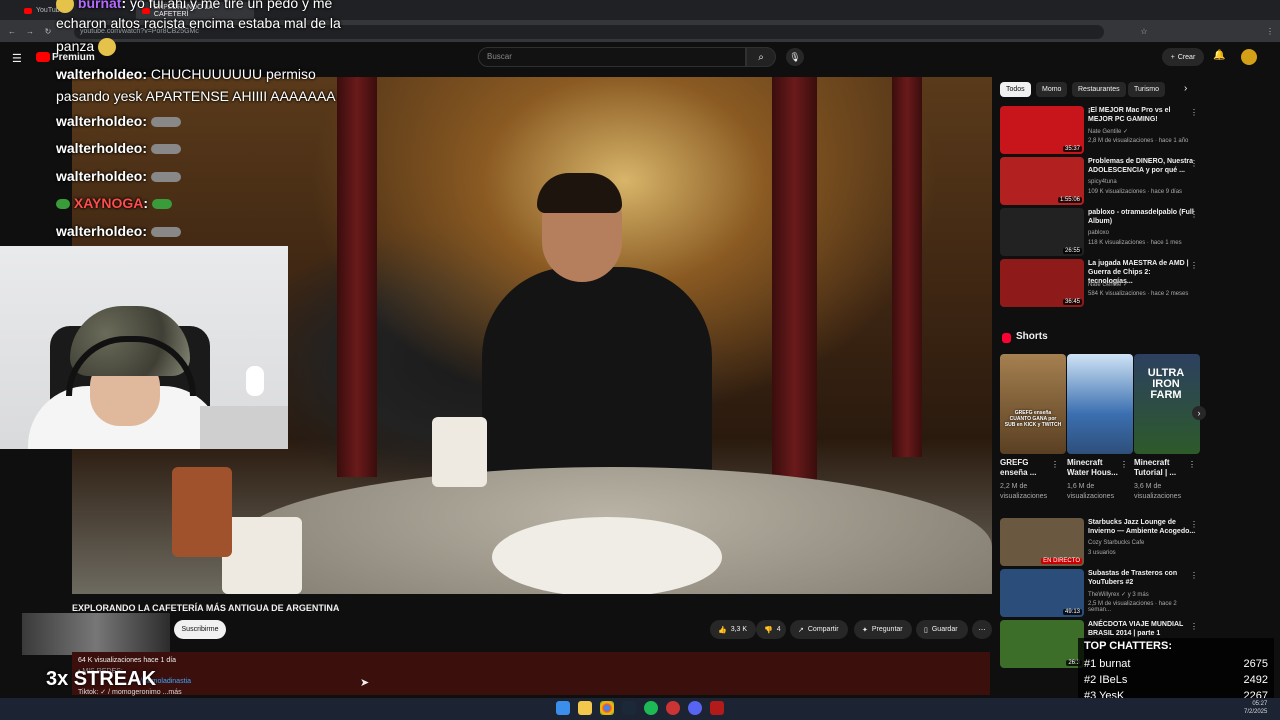 The width and height of the screenshot is (1280, 720). Describe the element at coordinates (761, 57) in the screenshot. I see `search-button: ⌕` at that location.